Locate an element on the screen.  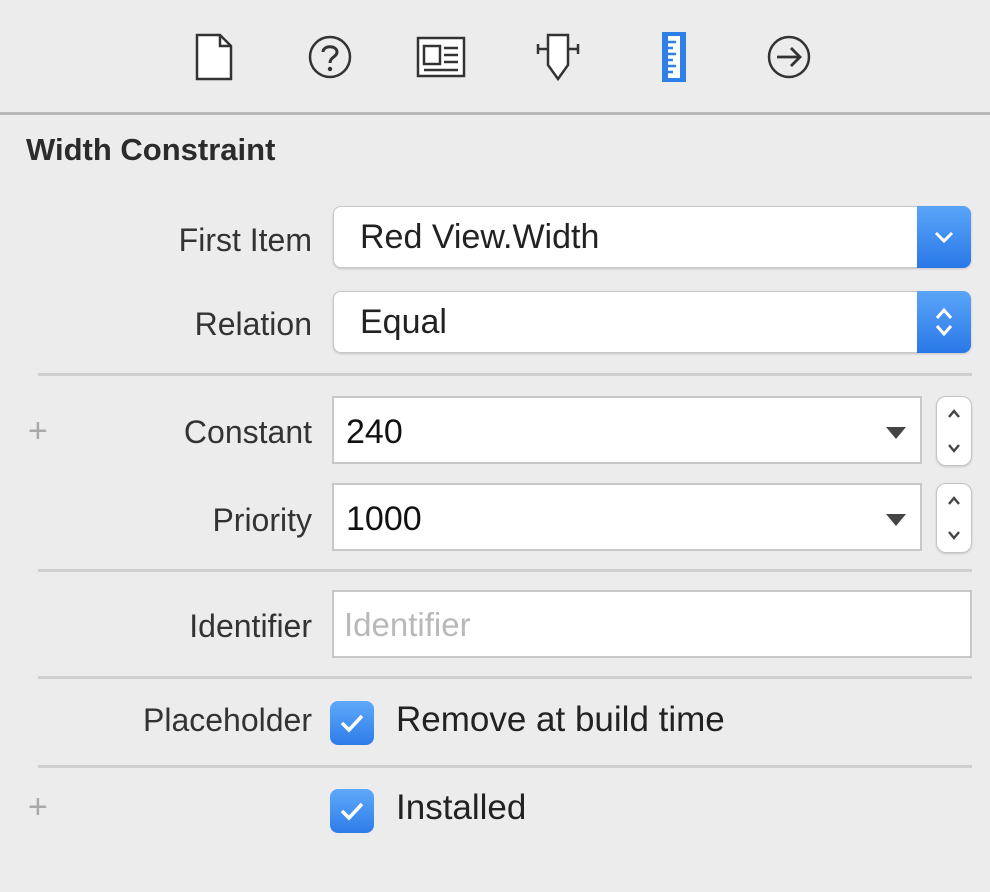
connections-icon is located at coordinates (789, 57).